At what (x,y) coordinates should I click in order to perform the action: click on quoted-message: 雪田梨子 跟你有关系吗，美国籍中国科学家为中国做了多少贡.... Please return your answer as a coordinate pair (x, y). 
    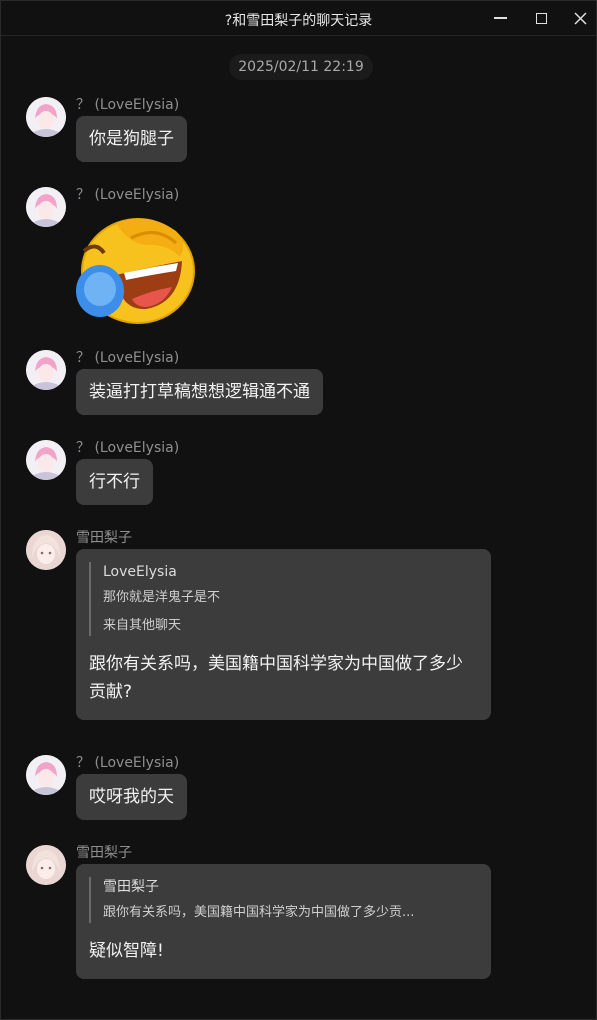
    Looking at the image, I should click on (283, 900).